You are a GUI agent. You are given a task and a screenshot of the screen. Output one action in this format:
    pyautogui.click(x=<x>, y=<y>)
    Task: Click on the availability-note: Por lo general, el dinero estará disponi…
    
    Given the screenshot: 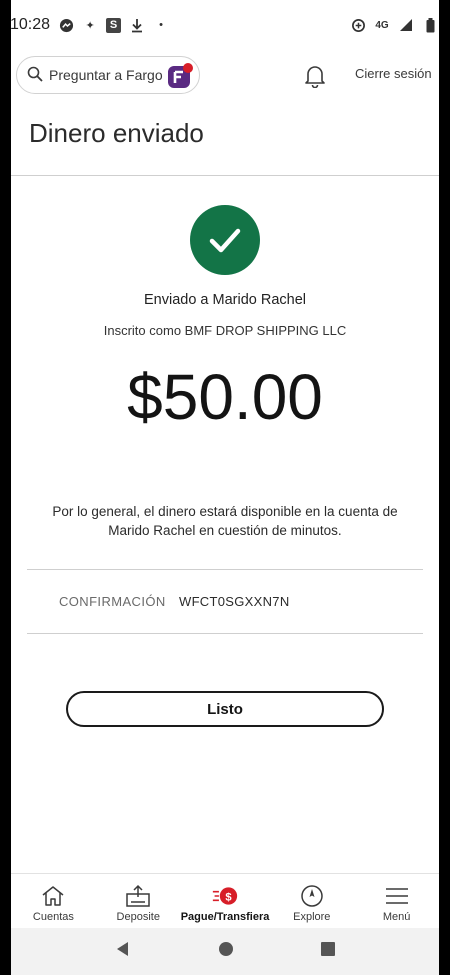 What is the action you would take?
    pyautogui.click(x=225, y=521)
    